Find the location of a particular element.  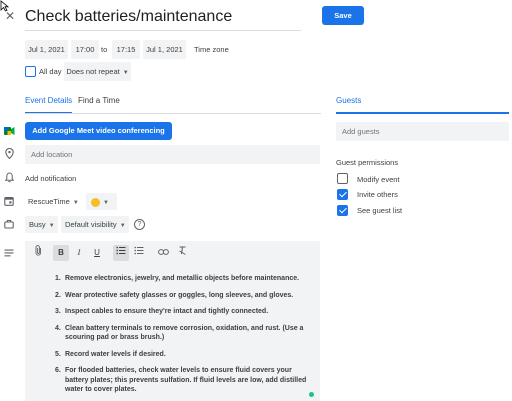

tab-guests-label: Guests is located at coordinates (349, 100).